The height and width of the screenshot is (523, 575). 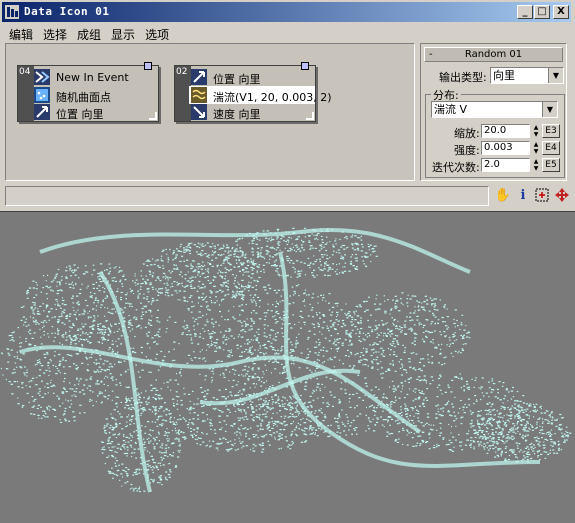 What do you see at coordinates (199, 112) in the screenshot?
I see `speed-facing-icon` at bounding box center [199, 112].